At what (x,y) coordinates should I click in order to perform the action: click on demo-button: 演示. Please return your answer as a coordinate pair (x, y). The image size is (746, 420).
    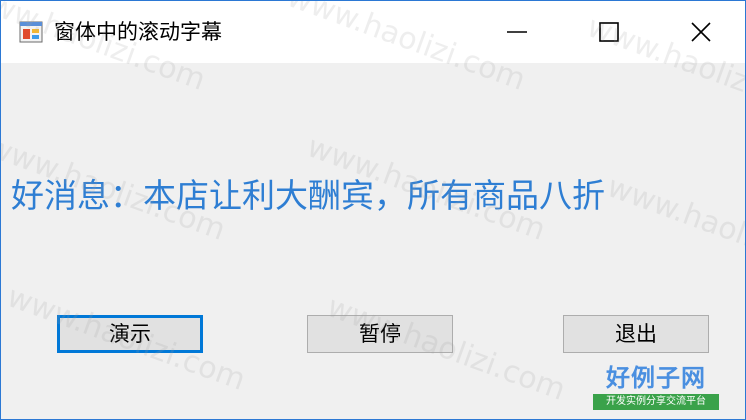
    Looking at the image, I should click on (130, 334).